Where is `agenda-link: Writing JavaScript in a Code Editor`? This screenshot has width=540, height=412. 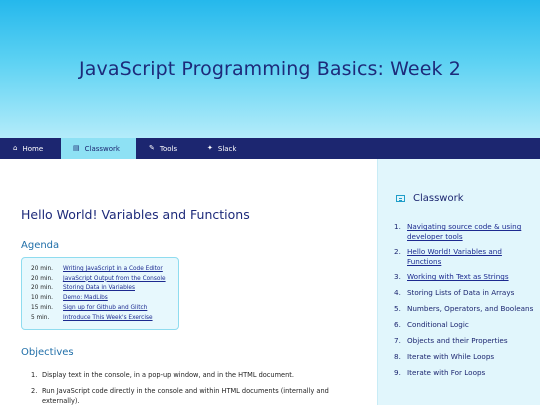 agenda-link: Writing JavaScript in a Code Editor is located at coordinates (113, 269).